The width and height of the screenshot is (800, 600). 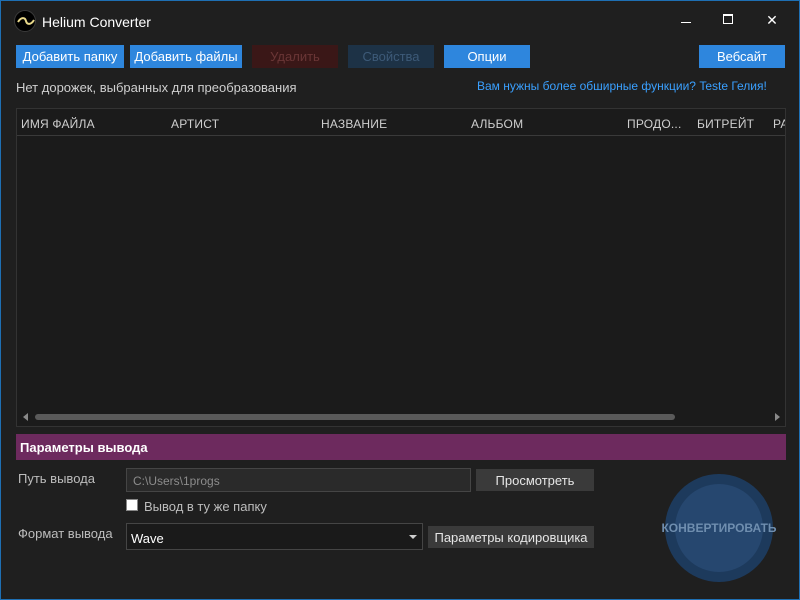 I want to click on title-bar: Helium Converter ✕, so click(x=400, y=21).